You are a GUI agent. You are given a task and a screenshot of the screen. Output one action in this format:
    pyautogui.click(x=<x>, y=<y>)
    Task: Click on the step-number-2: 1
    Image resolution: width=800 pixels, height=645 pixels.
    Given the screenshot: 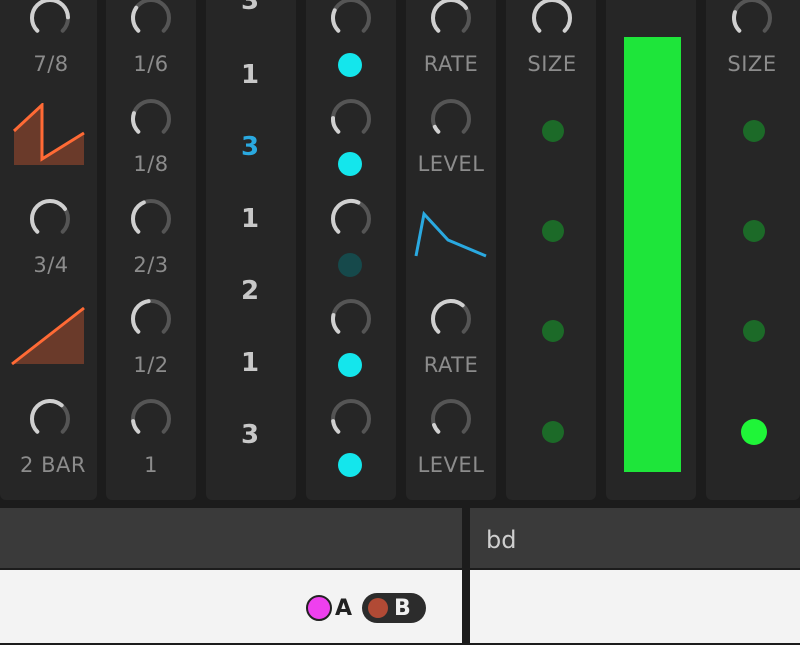 What is the action you would take?
    pyautogui.click(x=250, y=75)
    